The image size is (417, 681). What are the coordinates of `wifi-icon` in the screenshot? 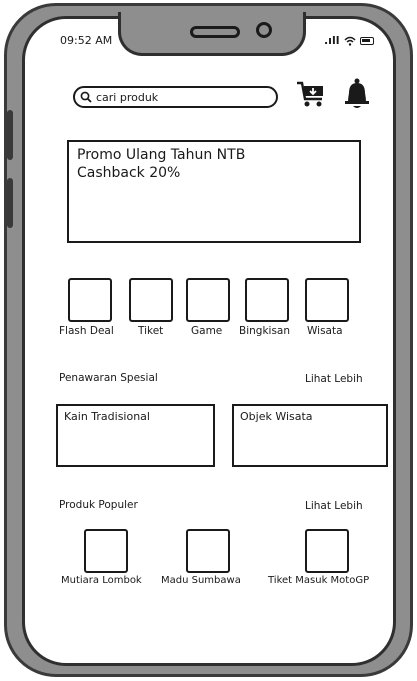 It's located at (349, 41).